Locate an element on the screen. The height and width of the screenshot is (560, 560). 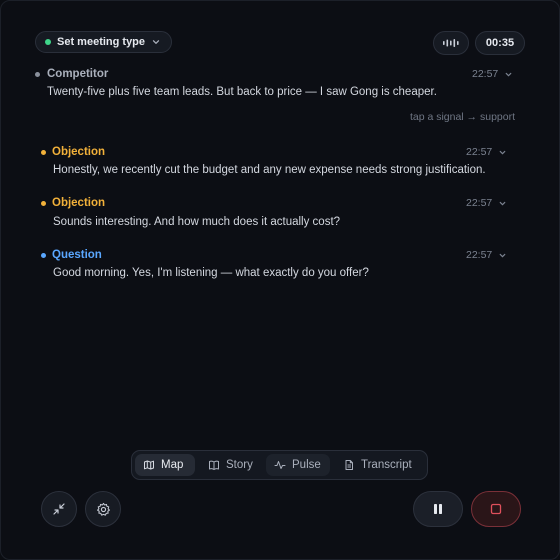
audio-level-button is located at coordinates (451, 43).